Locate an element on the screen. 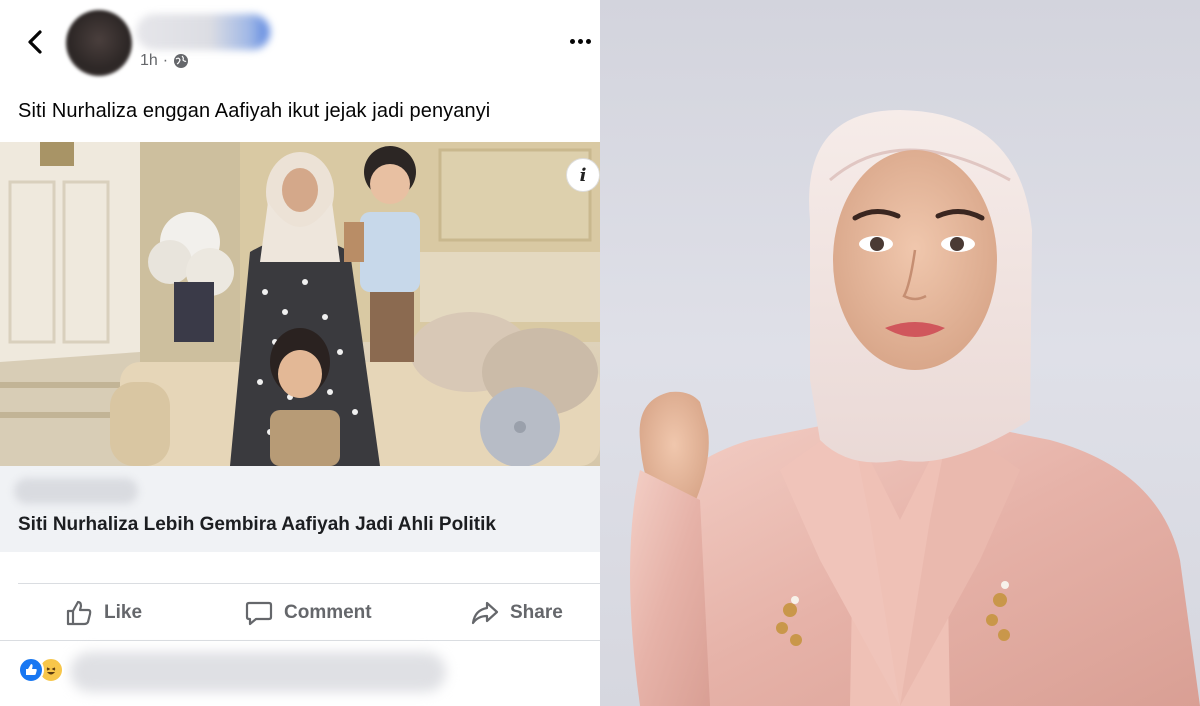  post-time: 1h is located at coordinates (149, 61).